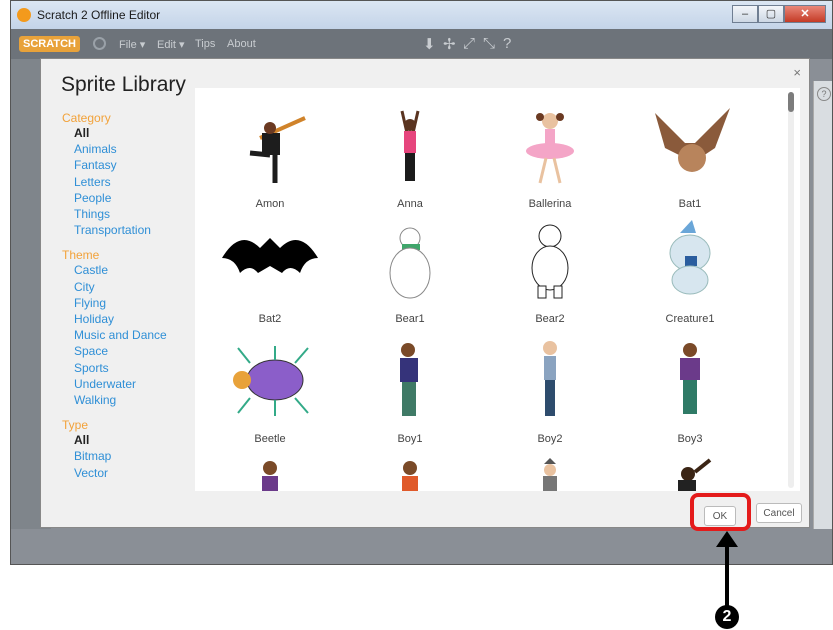  I want to click on sprite-tile: Ballerina, so click(550, 163).